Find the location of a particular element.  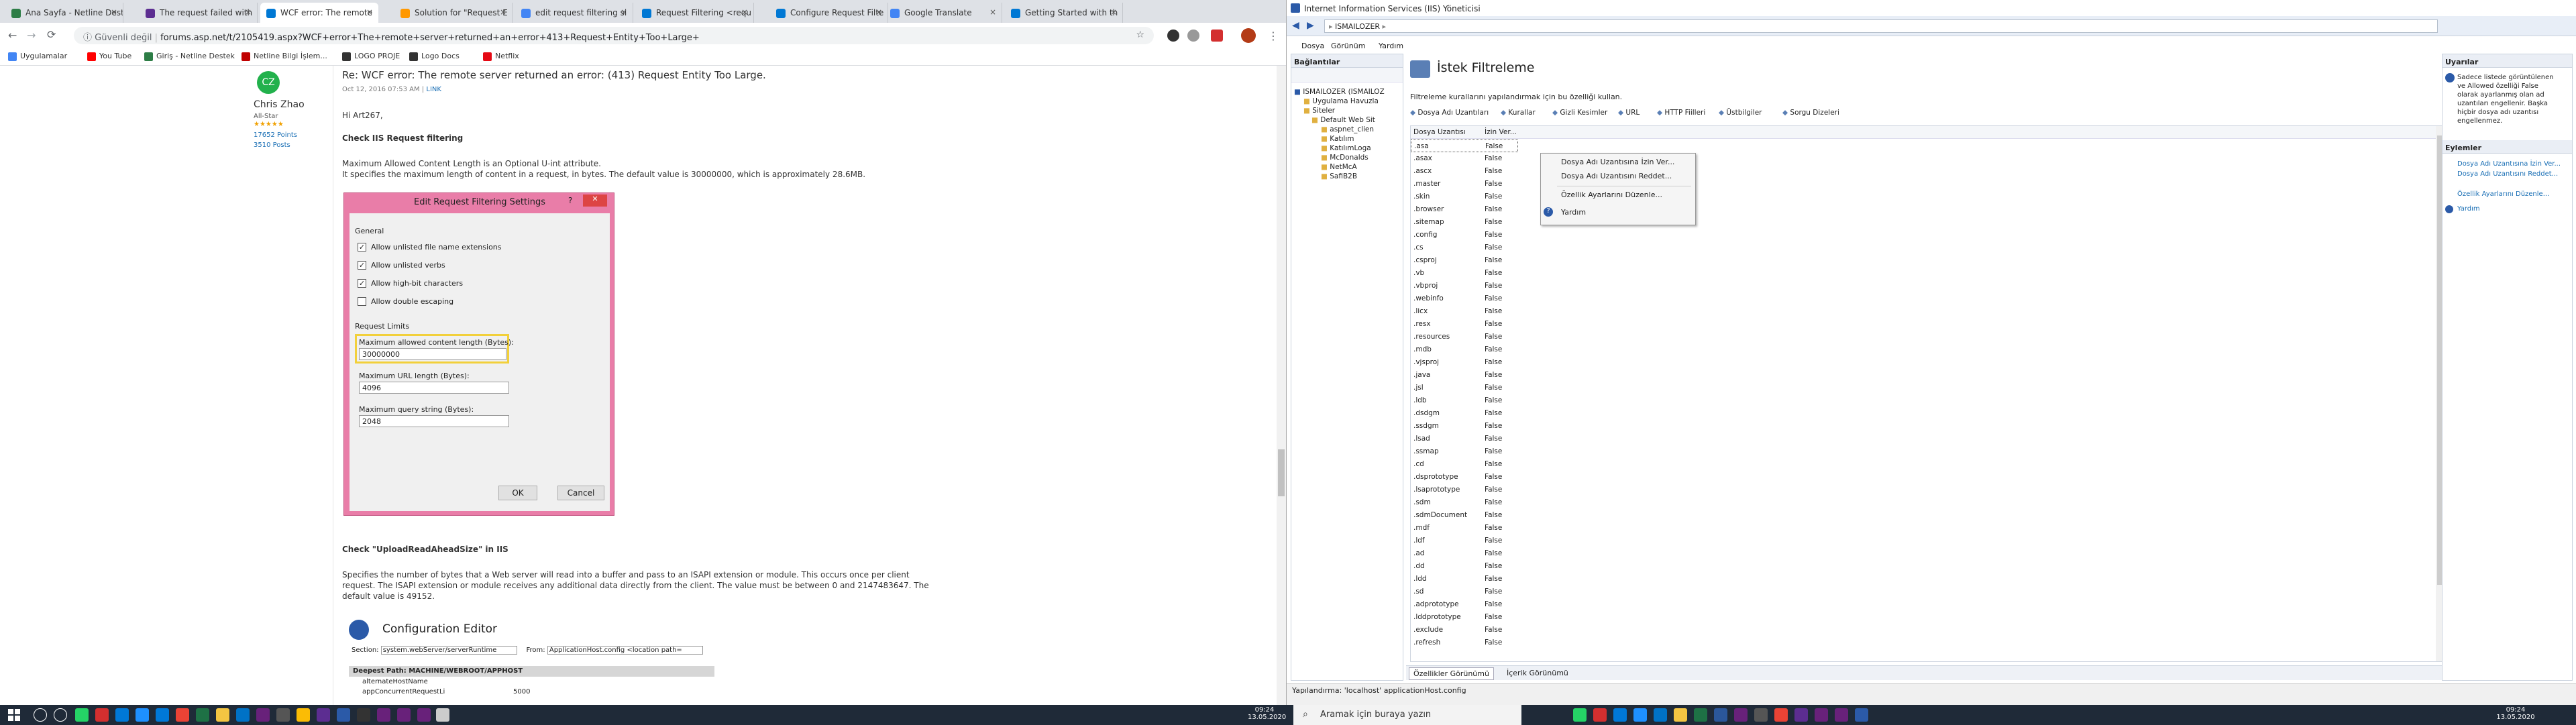

bookmark-item: Netflix is located at coordinates (501, 56).